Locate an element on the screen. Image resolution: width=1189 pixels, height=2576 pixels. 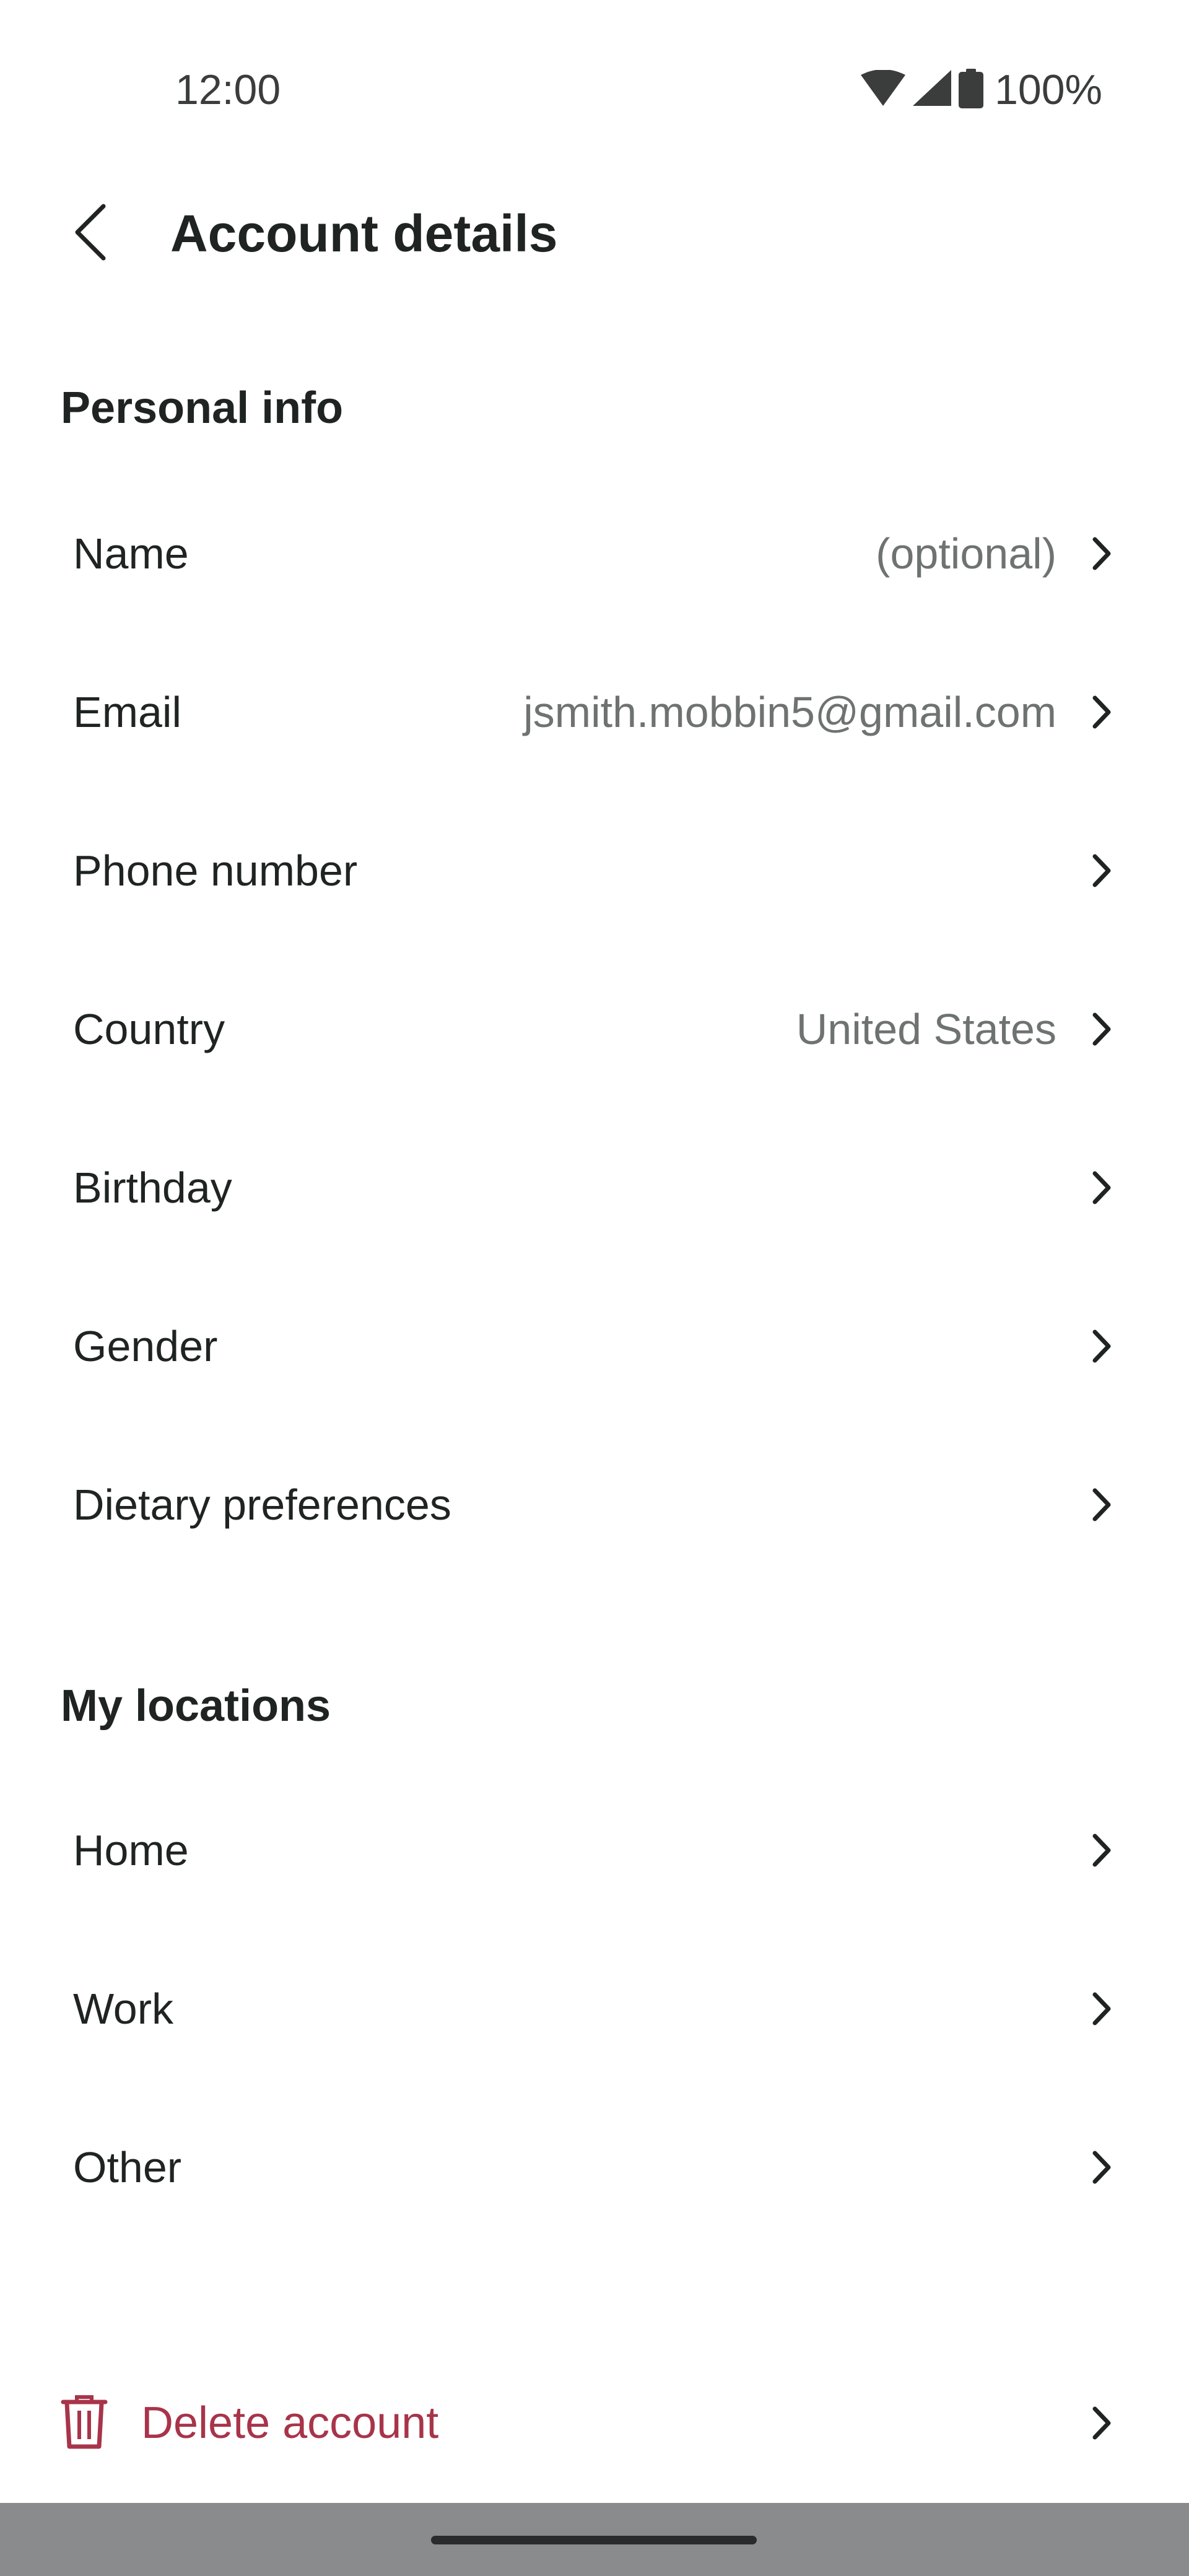
row-value: (optional) is located at coordinates (966, 553).